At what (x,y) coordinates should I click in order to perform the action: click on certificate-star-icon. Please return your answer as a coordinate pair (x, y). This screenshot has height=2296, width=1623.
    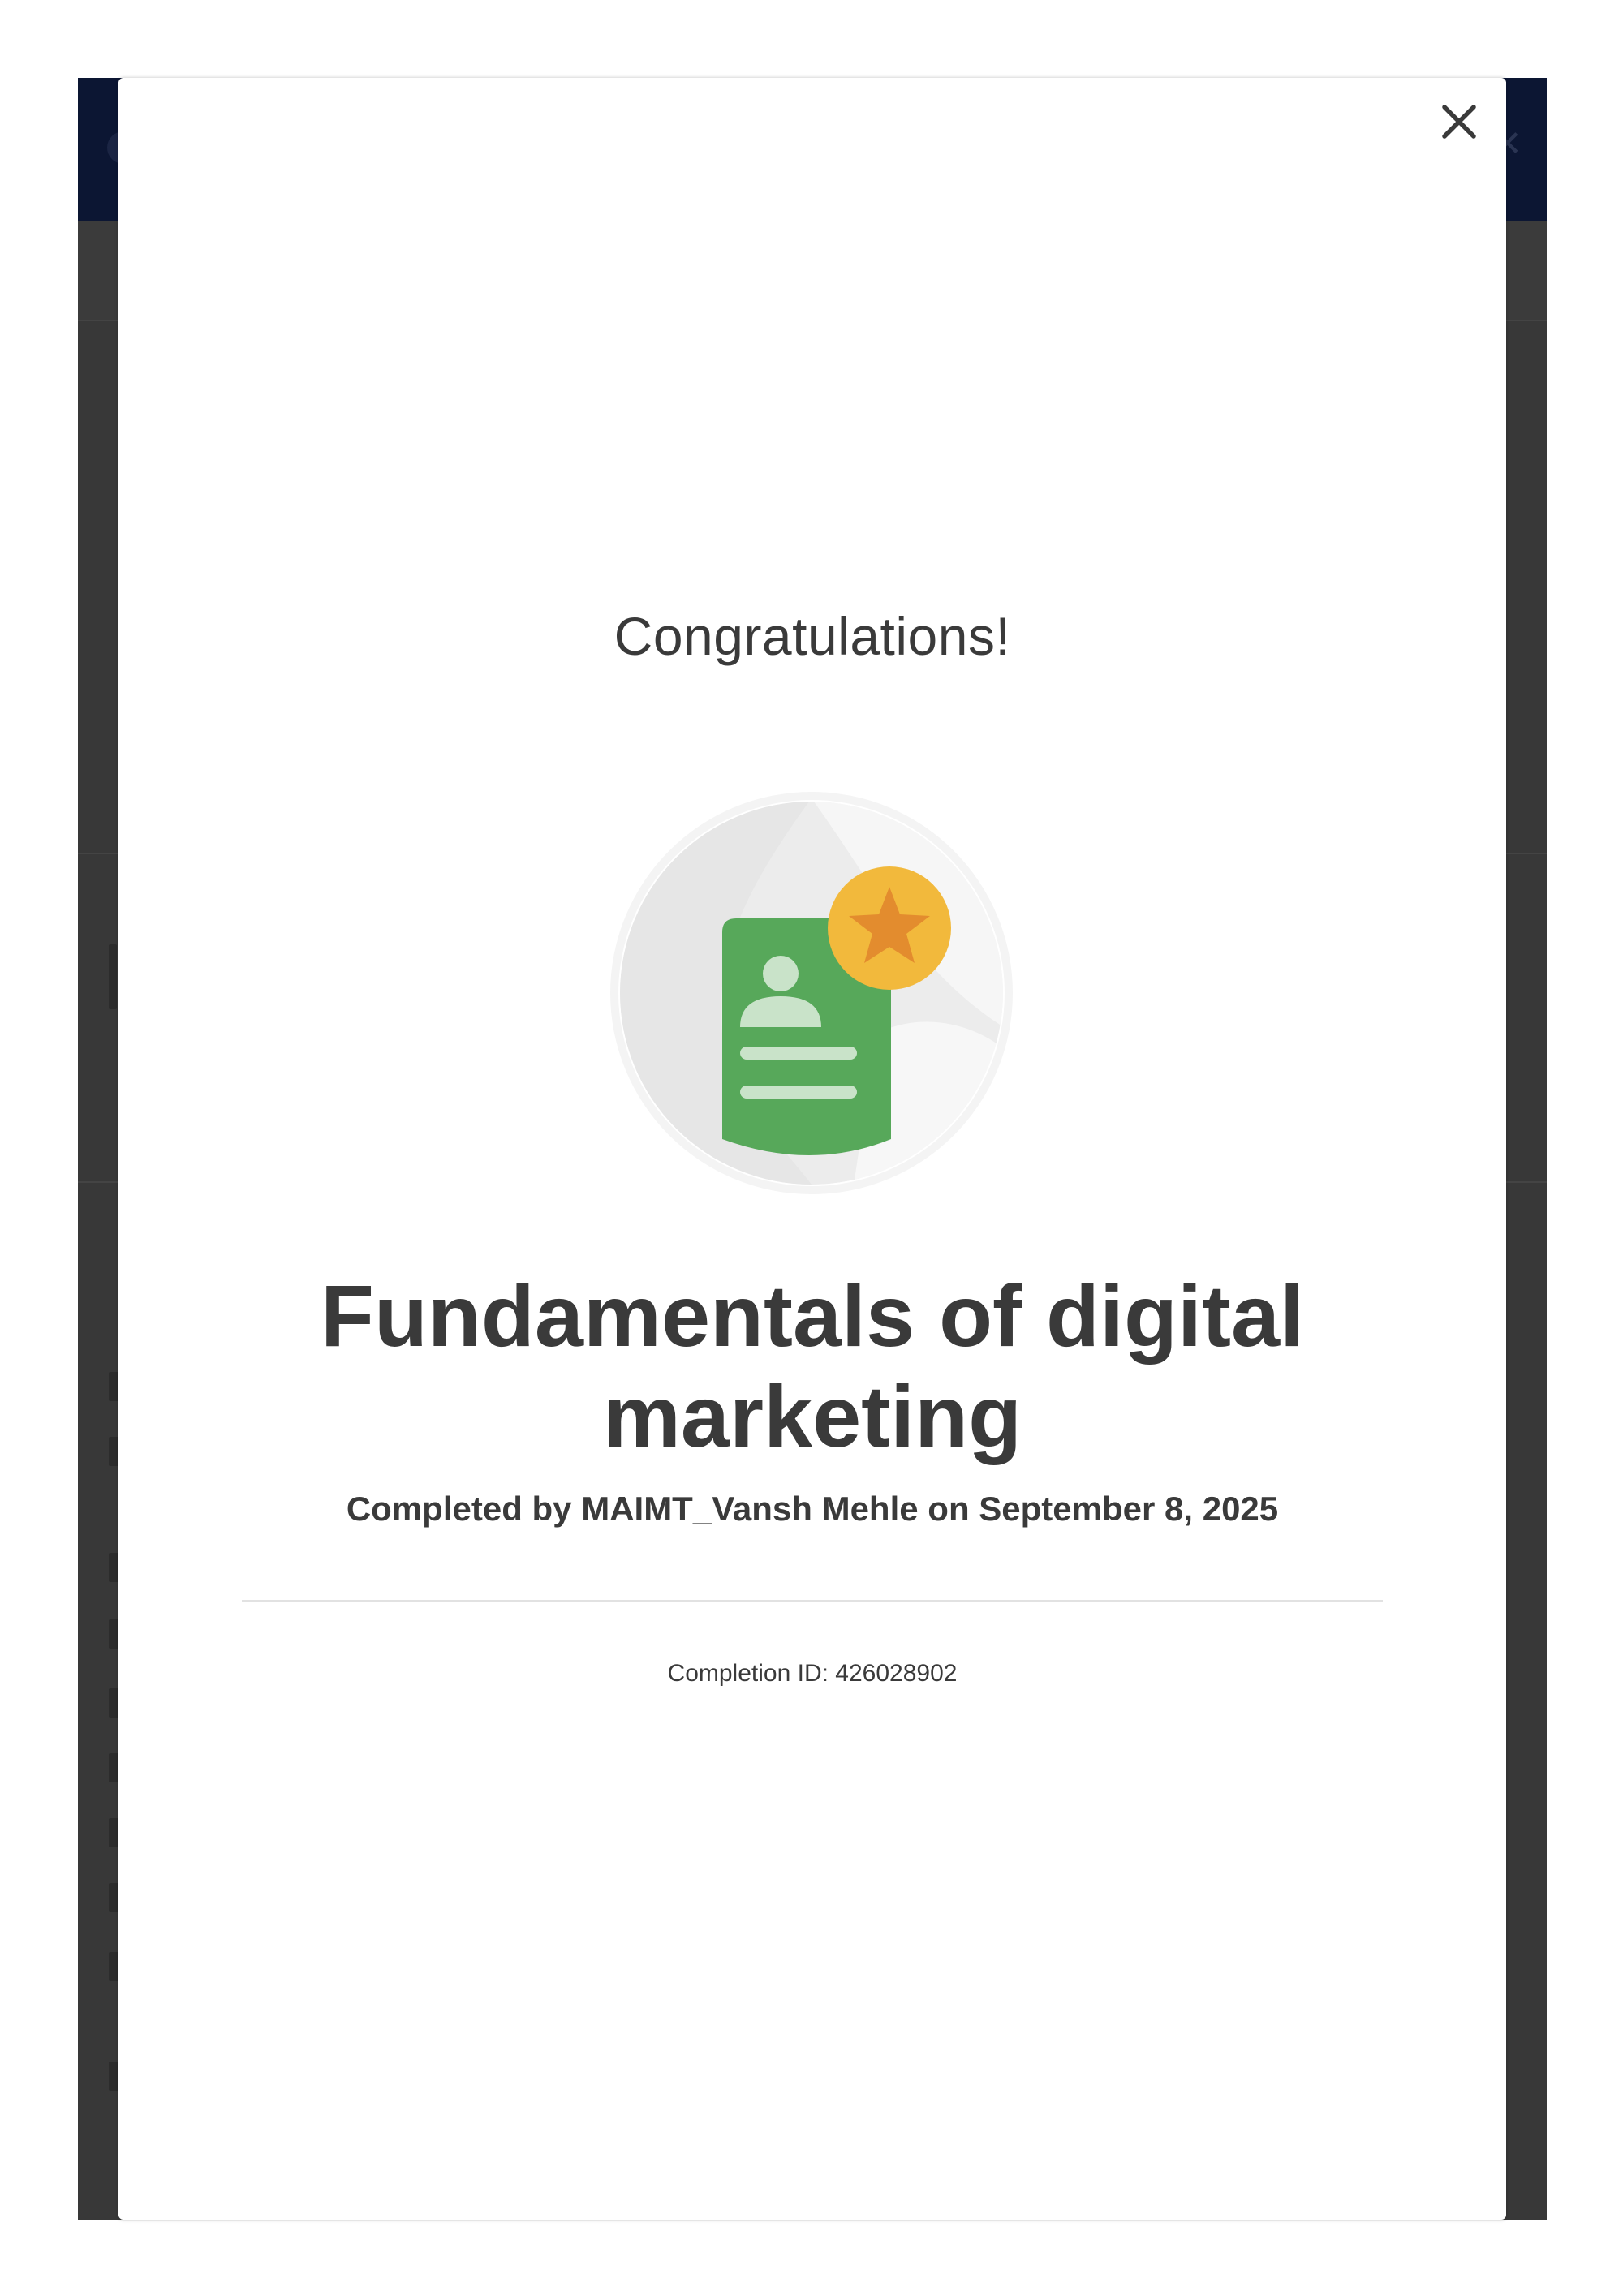
    Looking at the image, I should click on (811, 993).